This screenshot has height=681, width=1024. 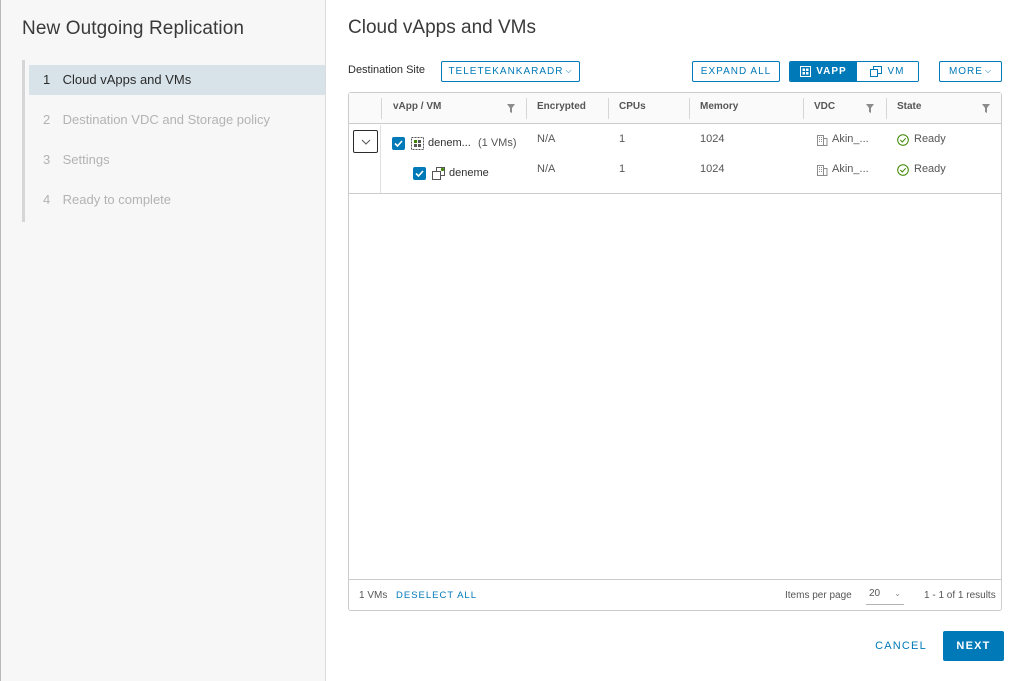 What do you see at coordinates (818, 595) in the screenshot?
I see `items-per-page-label: Items per page` at bounding box center [818, 595].